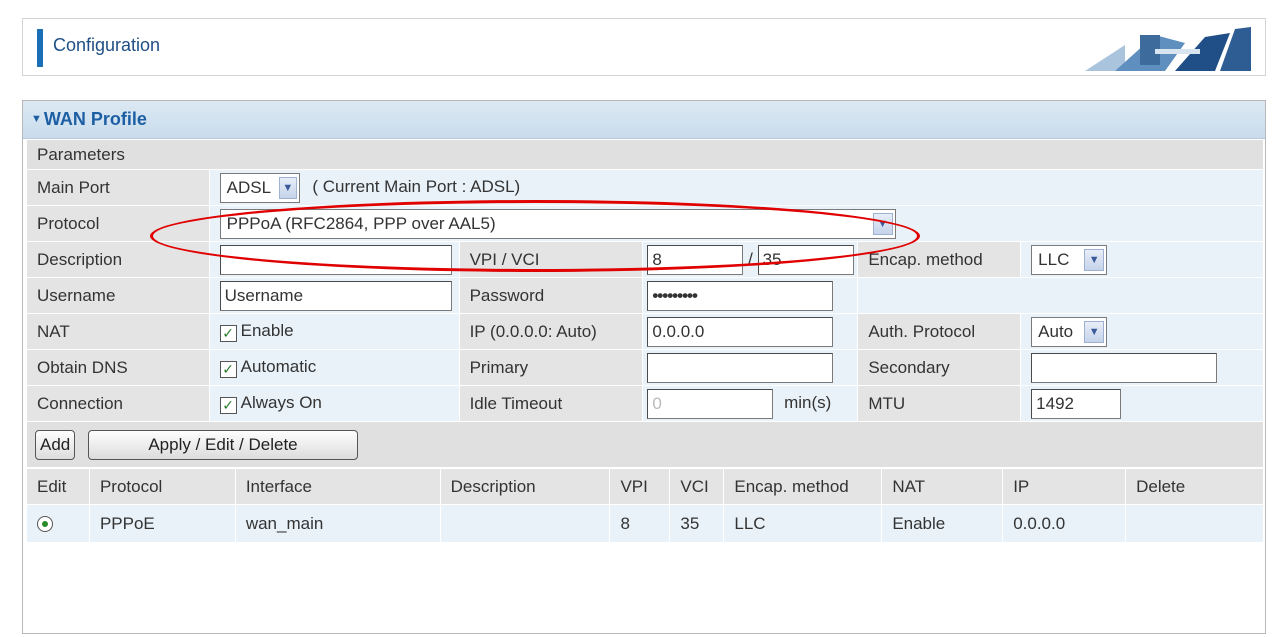 The height and width of the screenshot is (637, 1288). What do you see at coordinates (118, 223) in the screenshot?
I see `protocol-label: Protocol` at bounding box center [118, 223].